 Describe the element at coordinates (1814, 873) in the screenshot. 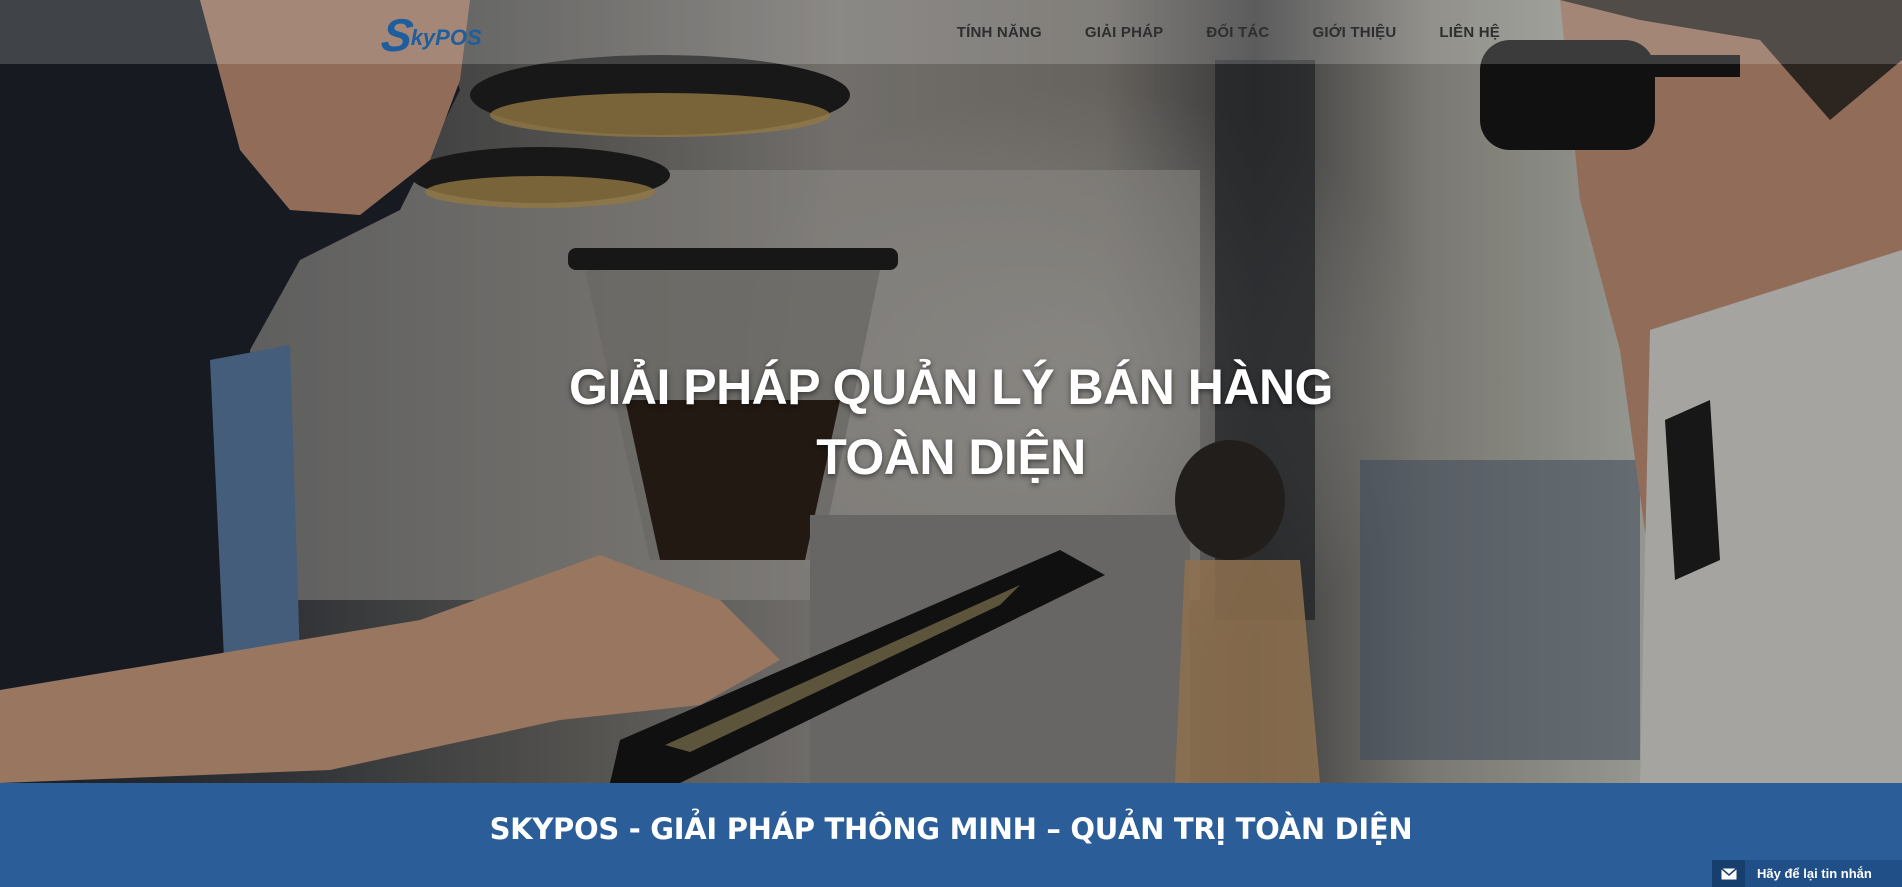

I see `leave-message-label: Hãy để lại tin nhắn` at that location.